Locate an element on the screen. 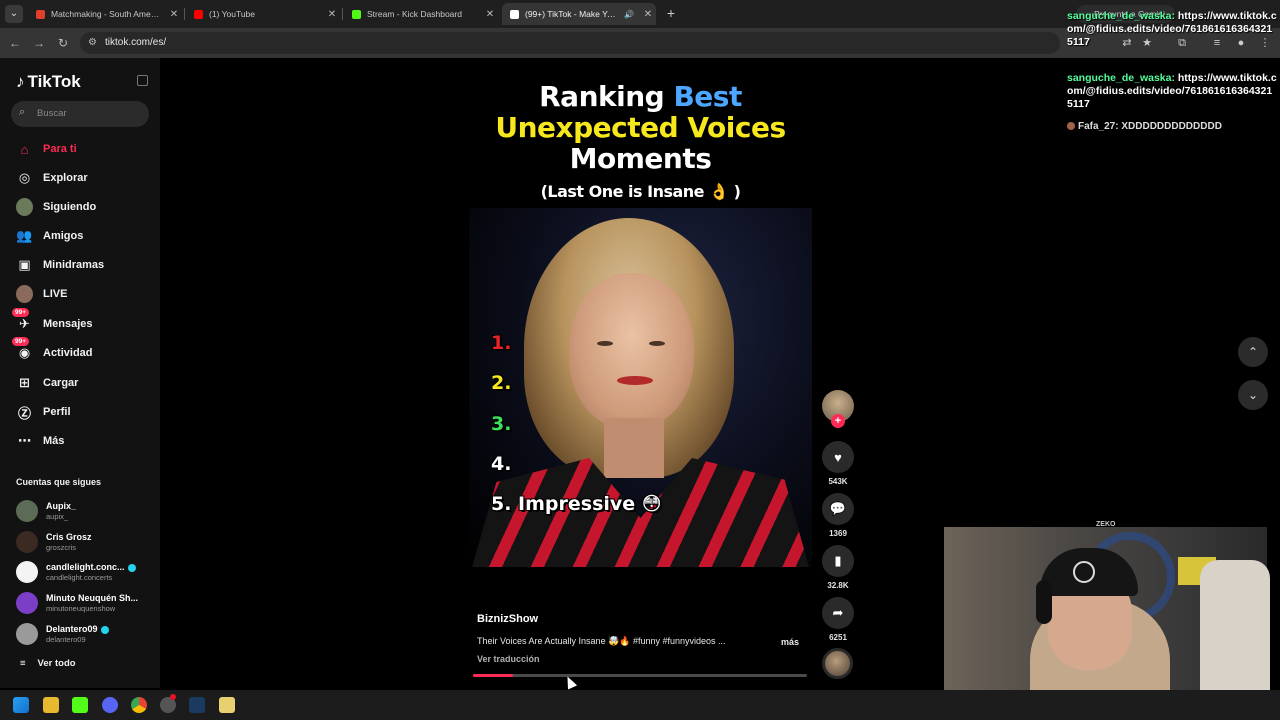  reload-icon: ↻ is located at coordinates (63, 43).